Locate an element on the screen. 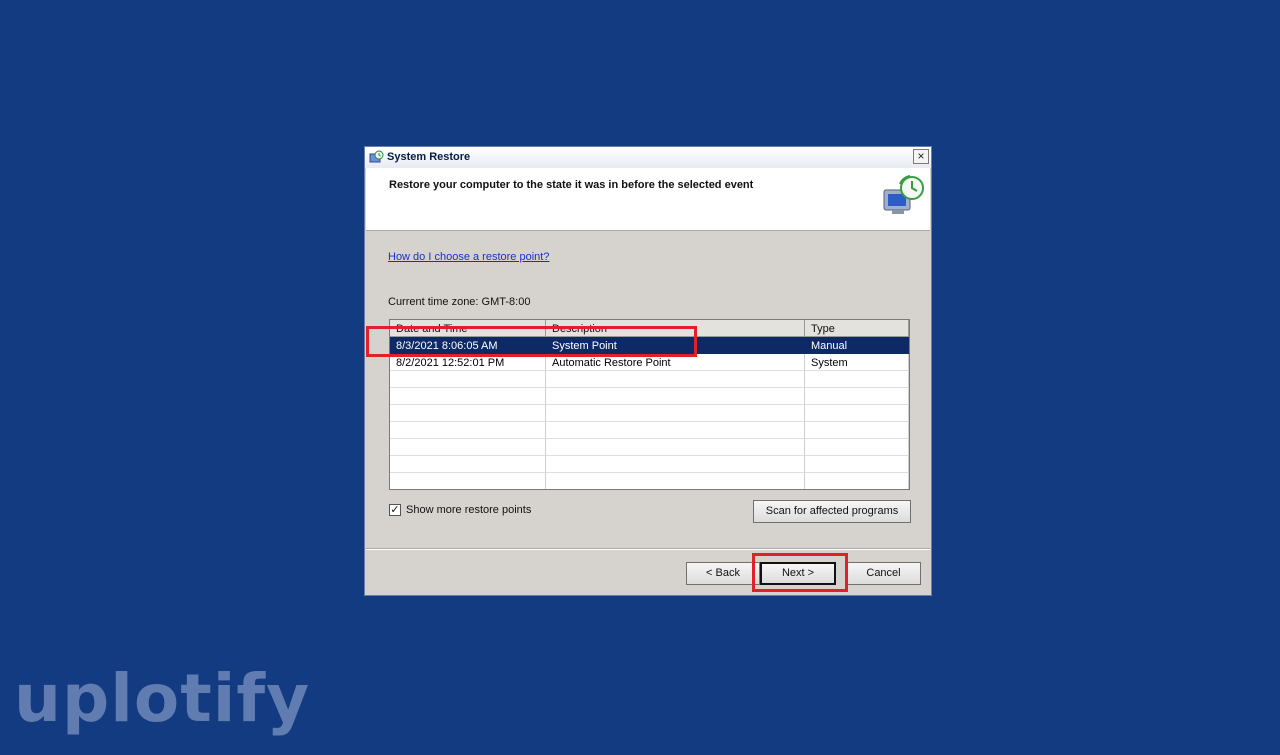  close-icon: × is located at coordinates (921, 156).